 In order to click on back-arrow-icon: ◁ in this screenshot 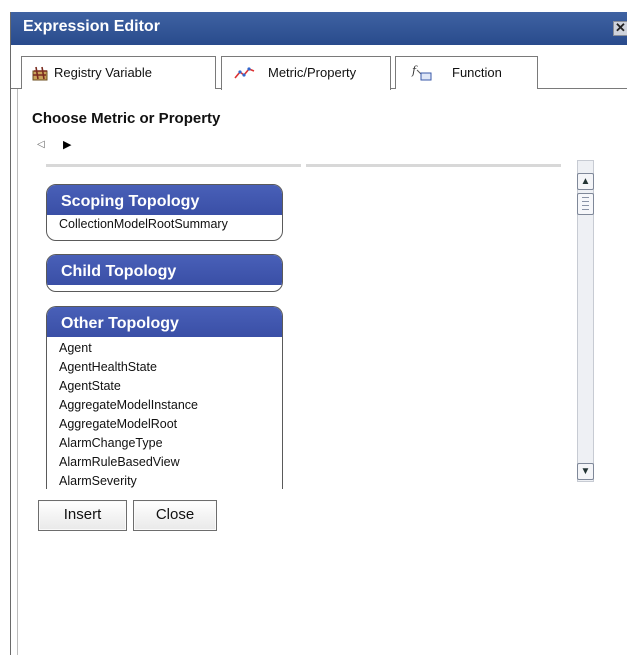, I will do `click(41, 144)`.